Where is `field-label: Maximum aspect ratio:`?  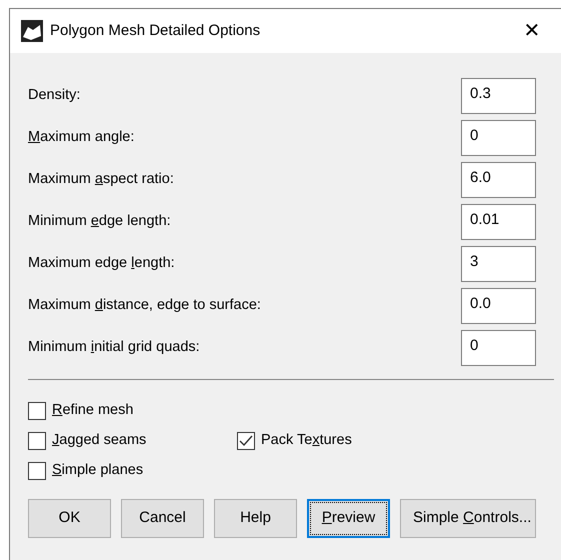
field-label: Maximum aspect ratio: is located at coordinates (101, 180).